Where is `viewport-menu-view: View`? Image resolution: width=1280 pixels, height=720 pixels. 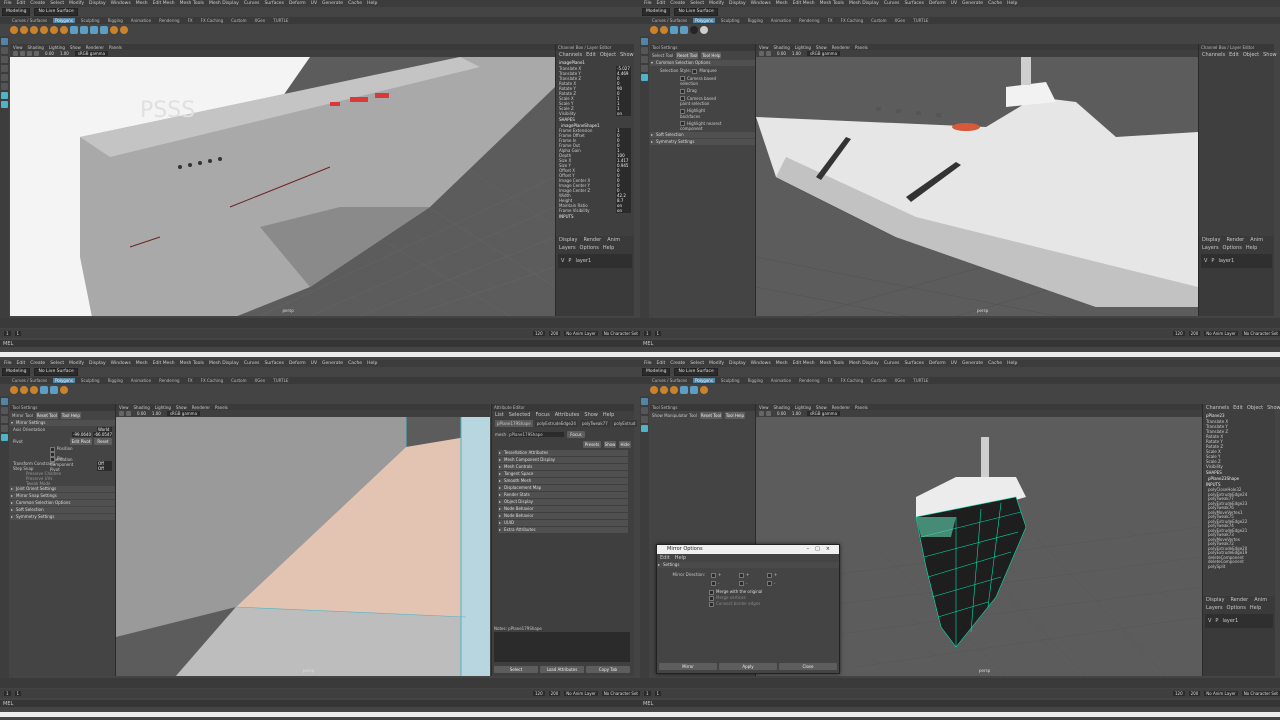 viewport-menu-view: View is located at coordinates (124, 407).